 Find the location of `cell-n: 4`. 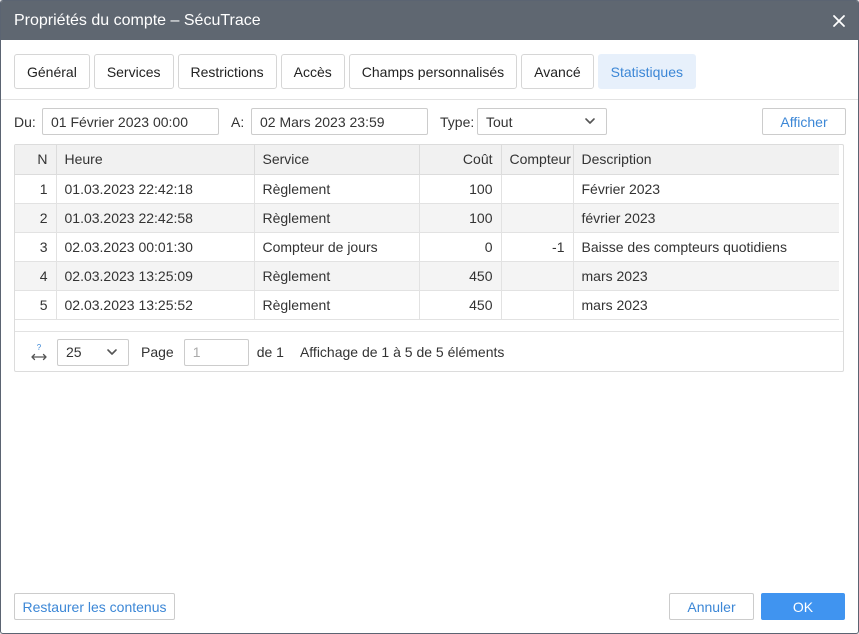

cell-n: 4 is located at coordinates (36, 276).